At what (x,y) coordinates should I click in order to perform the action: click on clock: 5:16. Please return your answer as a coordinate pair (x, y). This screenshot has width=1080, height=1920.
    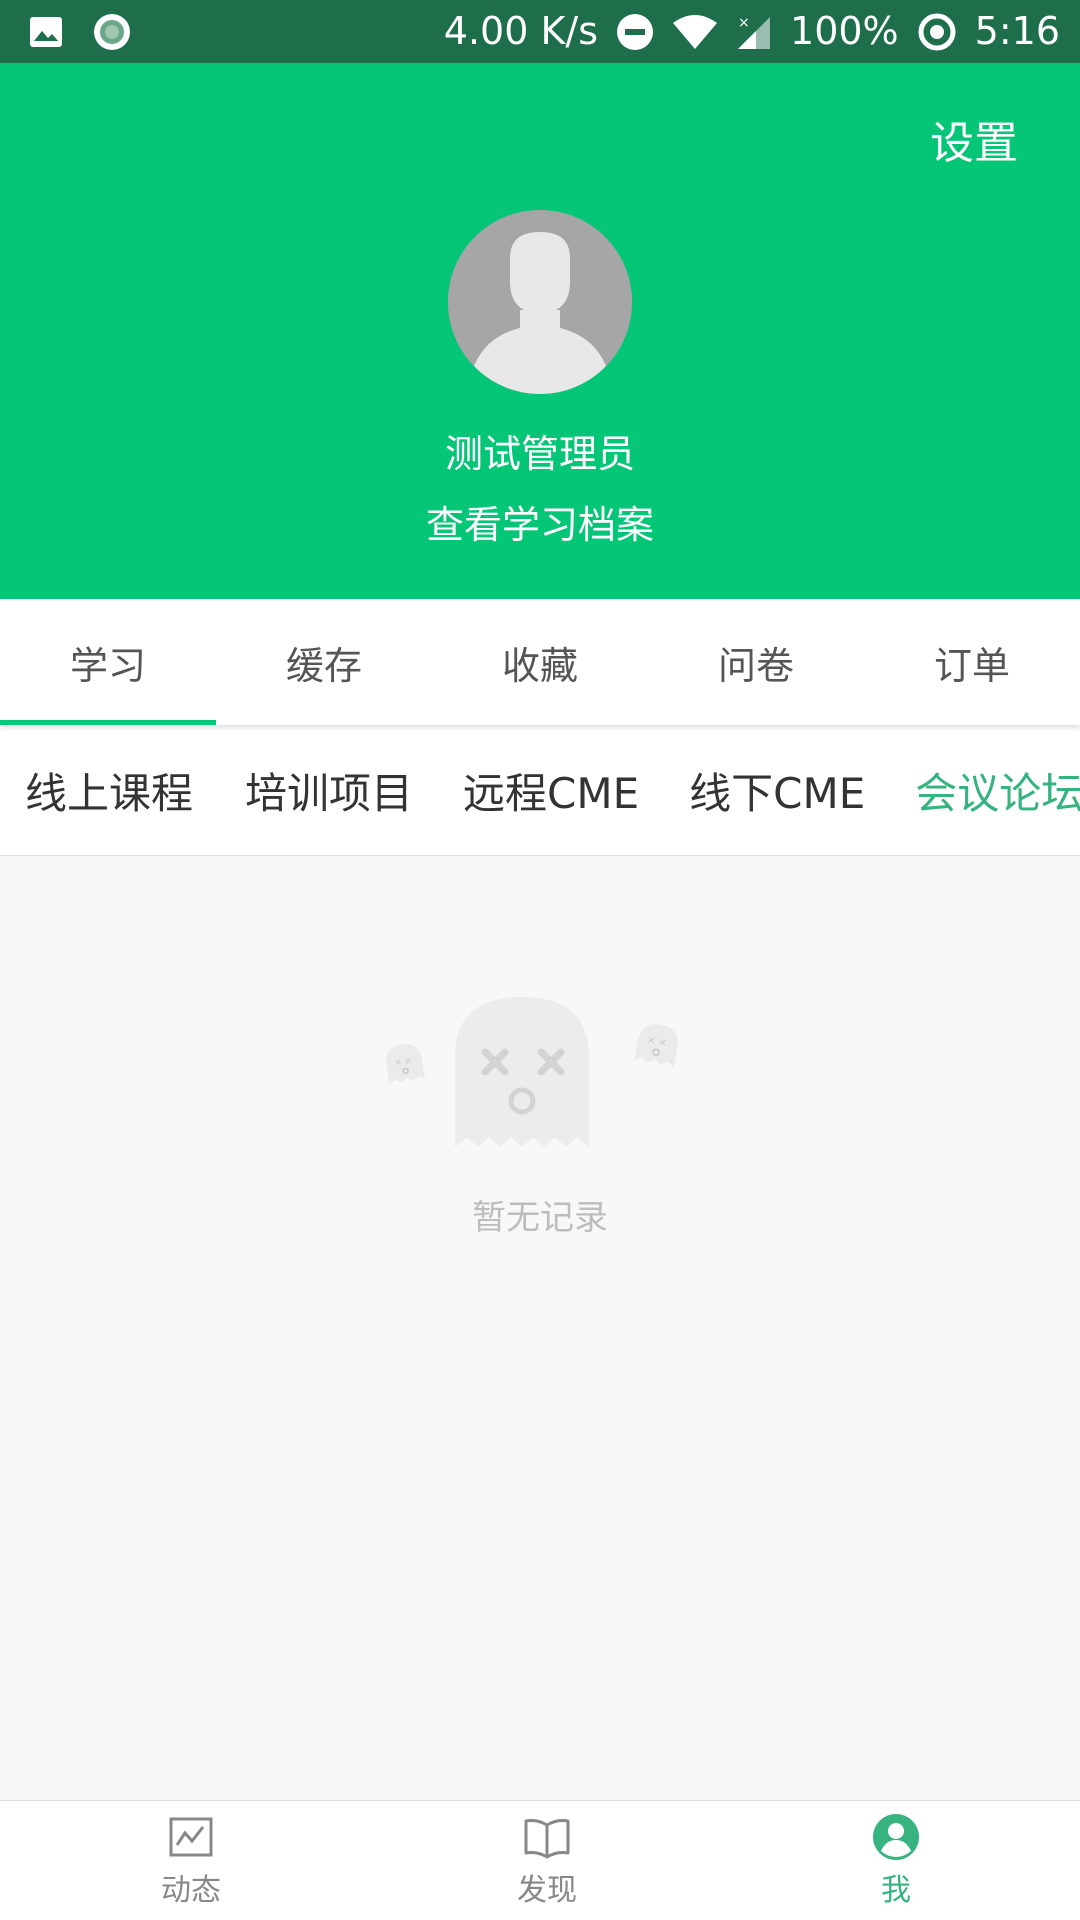
    Looking at the image, I should click on (1017, 31).